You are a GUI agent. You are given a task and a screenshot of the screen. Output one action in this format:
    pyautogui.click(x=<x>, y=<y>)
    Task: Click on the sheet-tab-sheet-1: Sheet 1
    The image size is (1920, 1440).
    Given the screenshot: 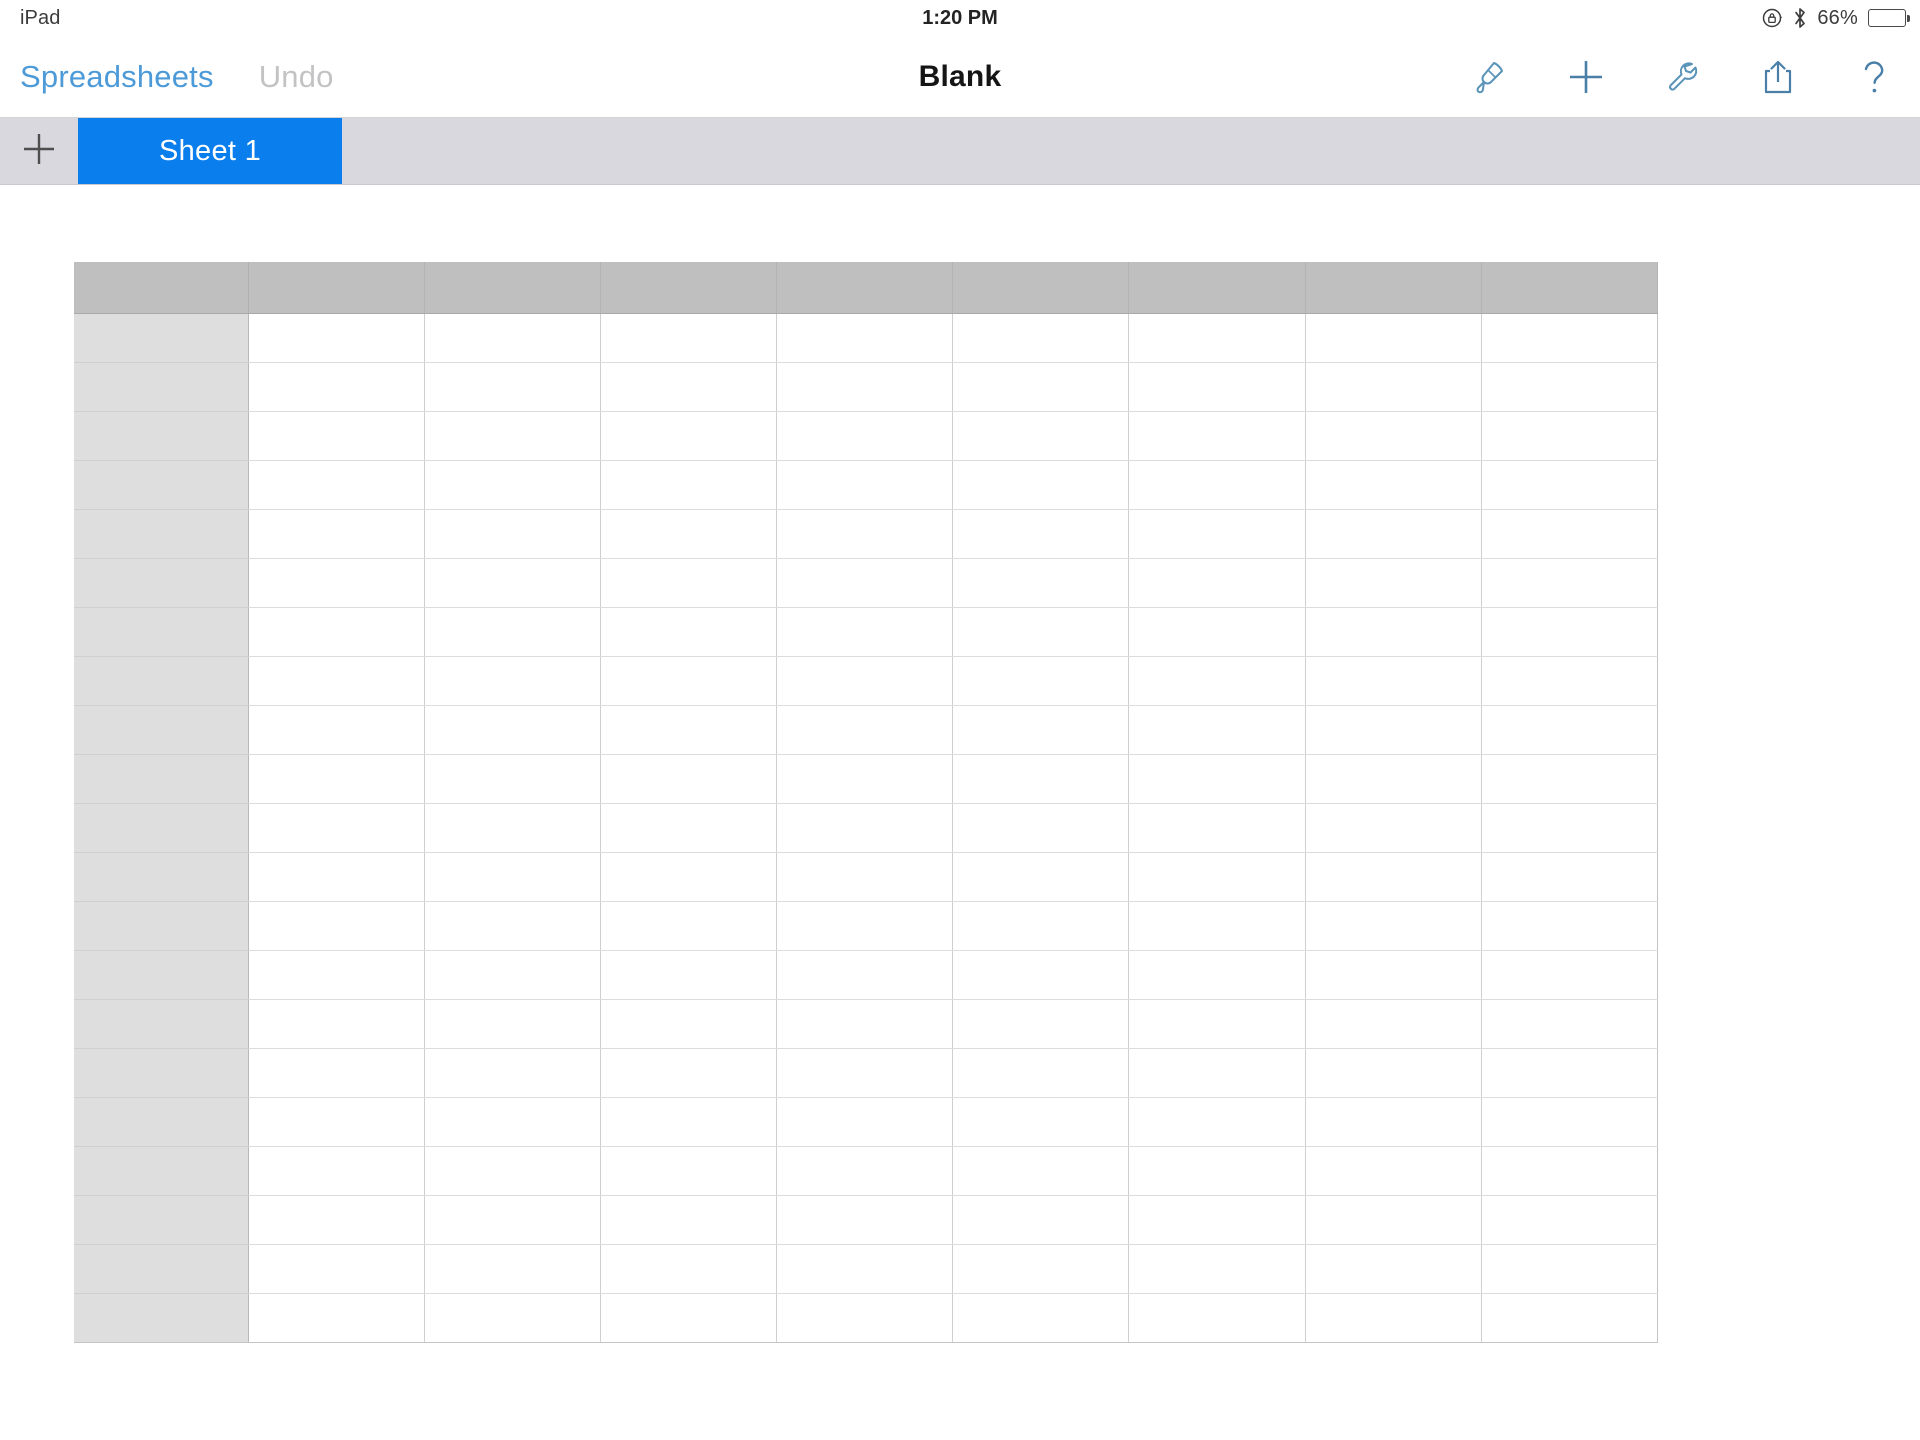 What is the action you would take?
    pyautogui.click(x=210, y=151)
    